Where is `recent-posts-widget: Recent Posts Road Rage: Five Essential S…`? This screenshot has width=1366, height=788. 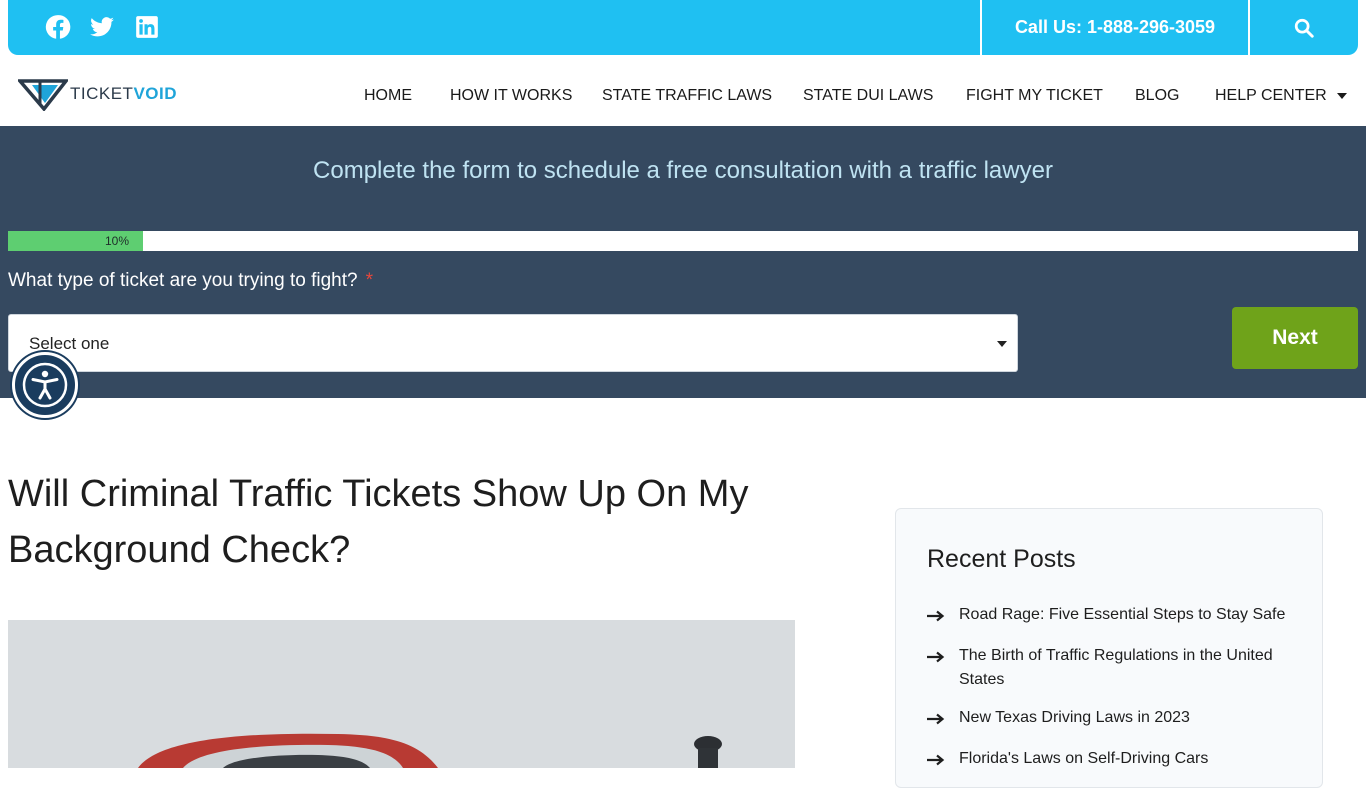 recent-posts-widget: Recent Posts Road Rage: Five Essential S… is located at coordinates (1109, 648).